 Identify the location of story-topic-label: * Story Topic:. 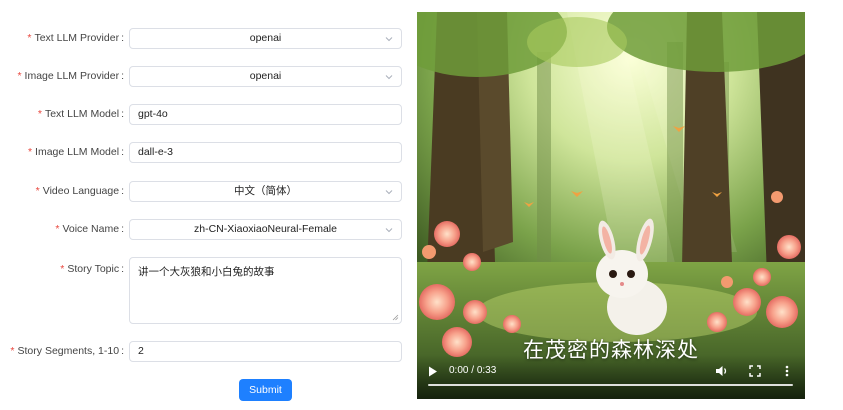
(92, 269).